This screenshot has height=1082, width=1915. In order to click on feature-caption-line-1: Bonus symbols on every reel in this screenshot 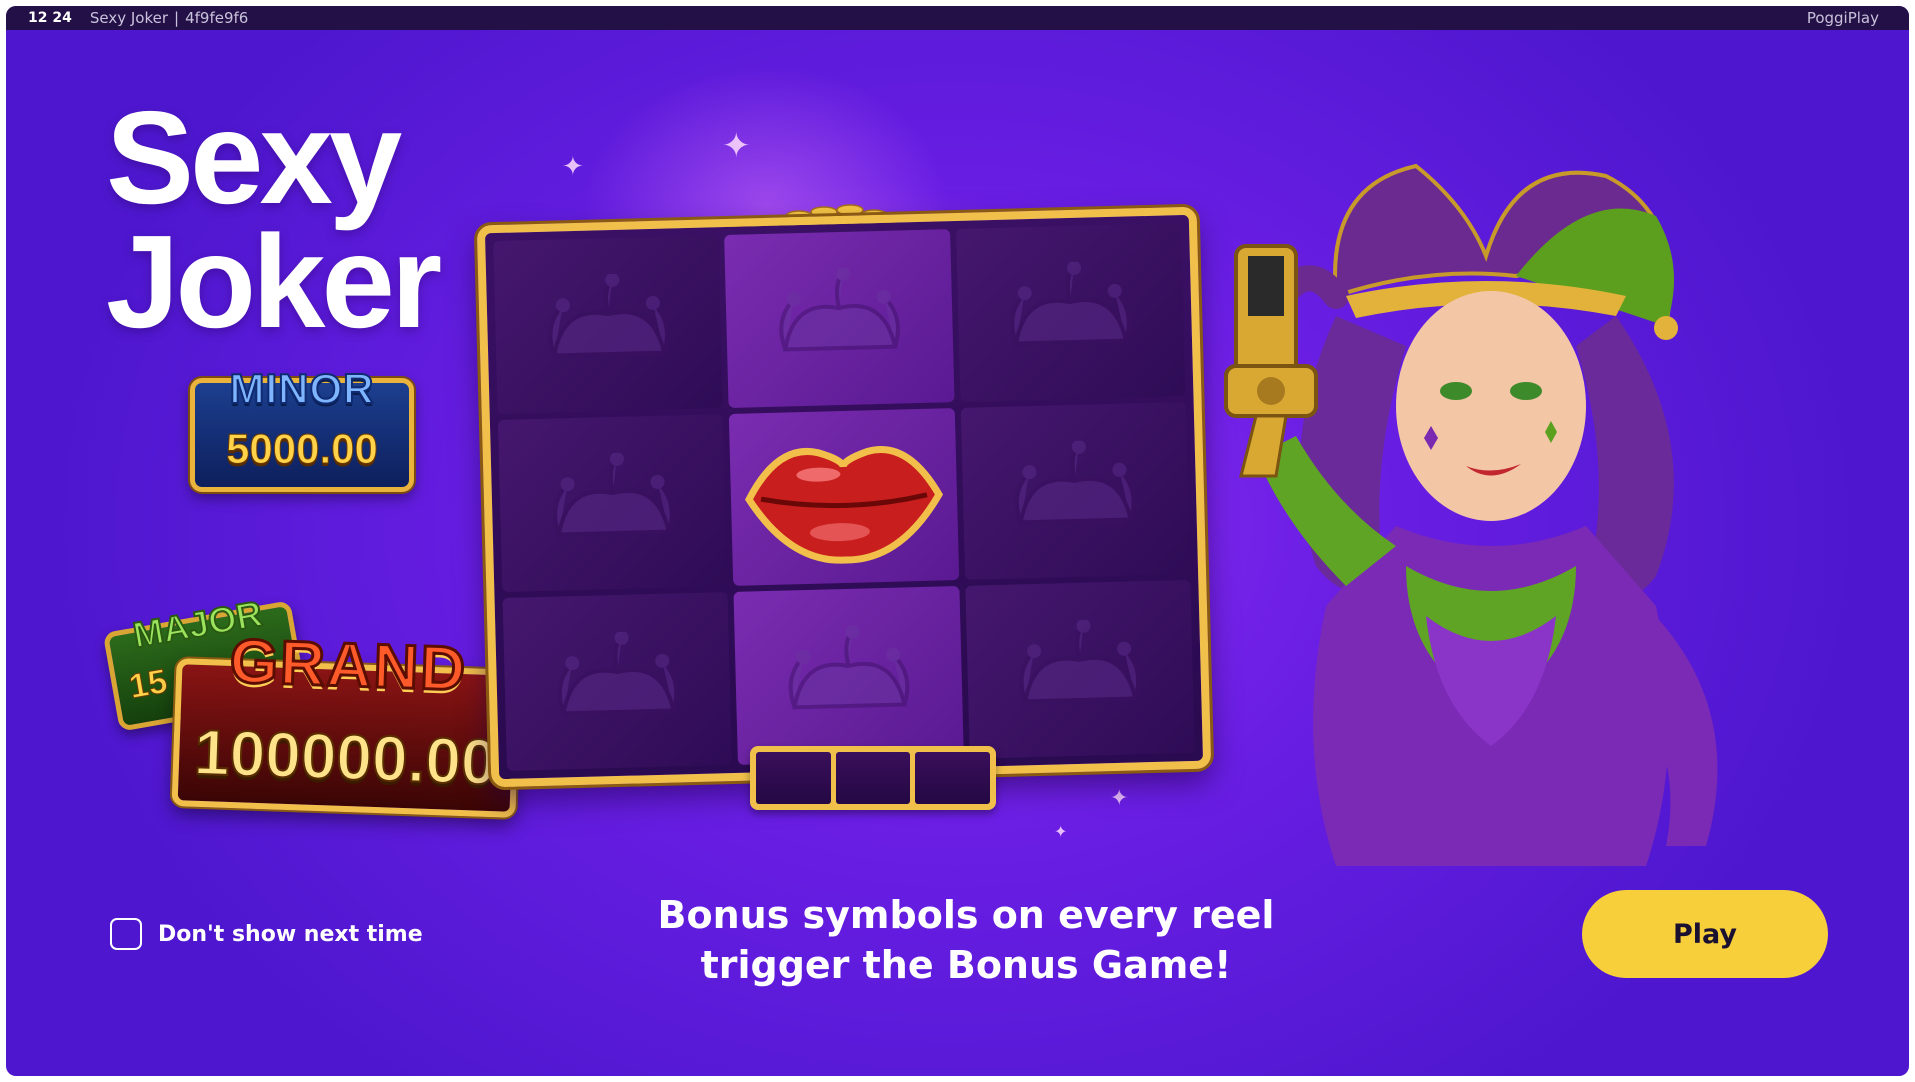, I will do `click(966, 915)`.